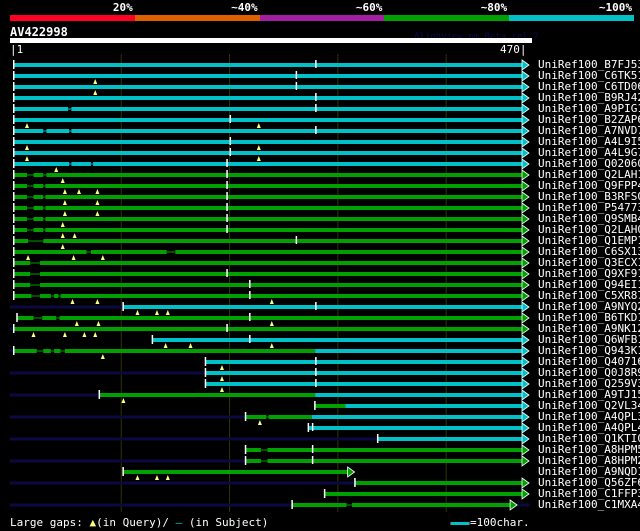  Describe the element at coordinates (46, 522) in the screenshot. I see `legend-label: Large gaps:` at that location.